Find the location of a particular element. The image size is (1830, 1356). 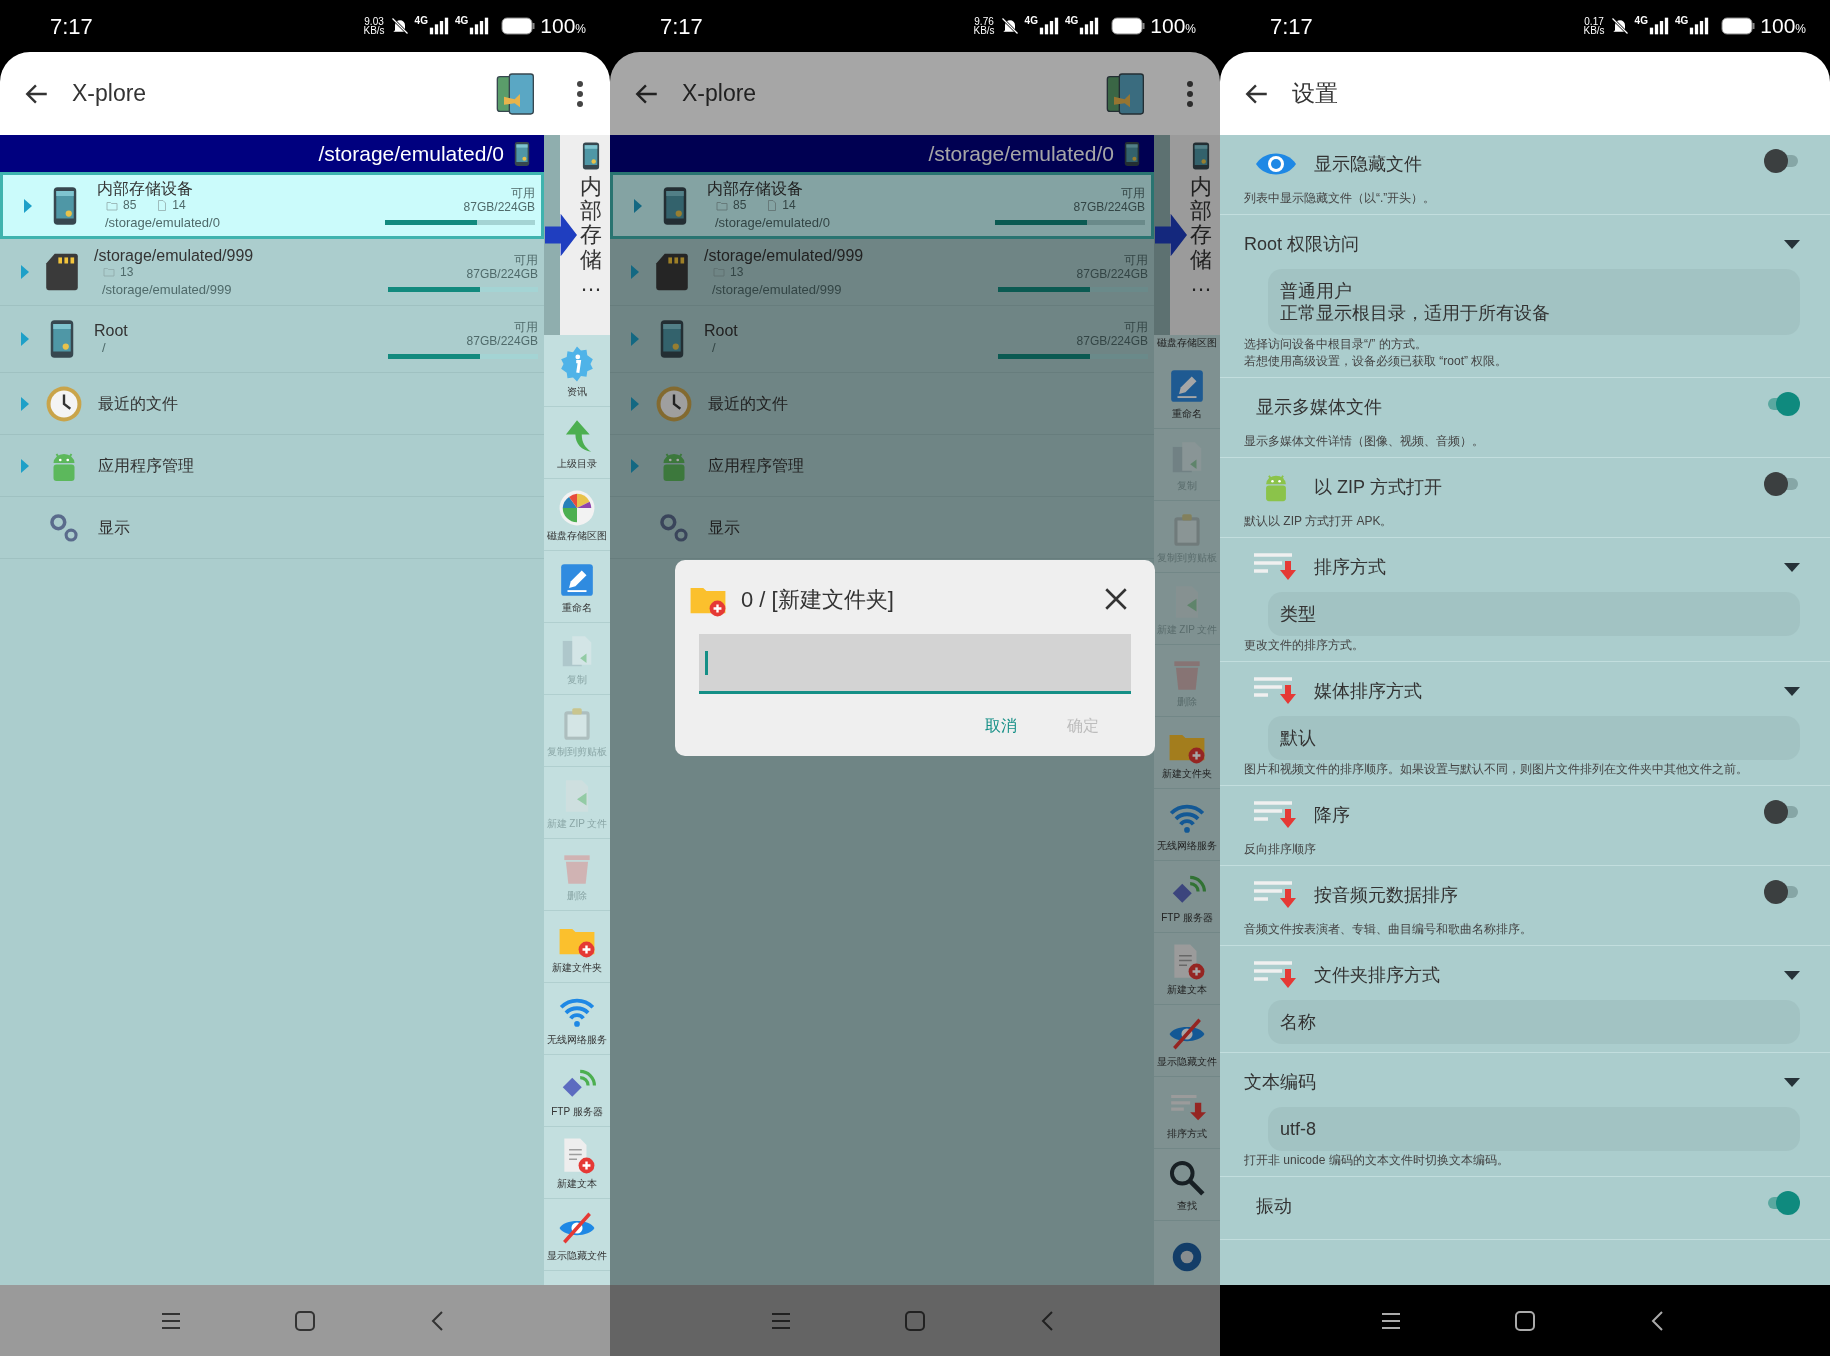

signal-icon is located at coordinates (1048, 26).